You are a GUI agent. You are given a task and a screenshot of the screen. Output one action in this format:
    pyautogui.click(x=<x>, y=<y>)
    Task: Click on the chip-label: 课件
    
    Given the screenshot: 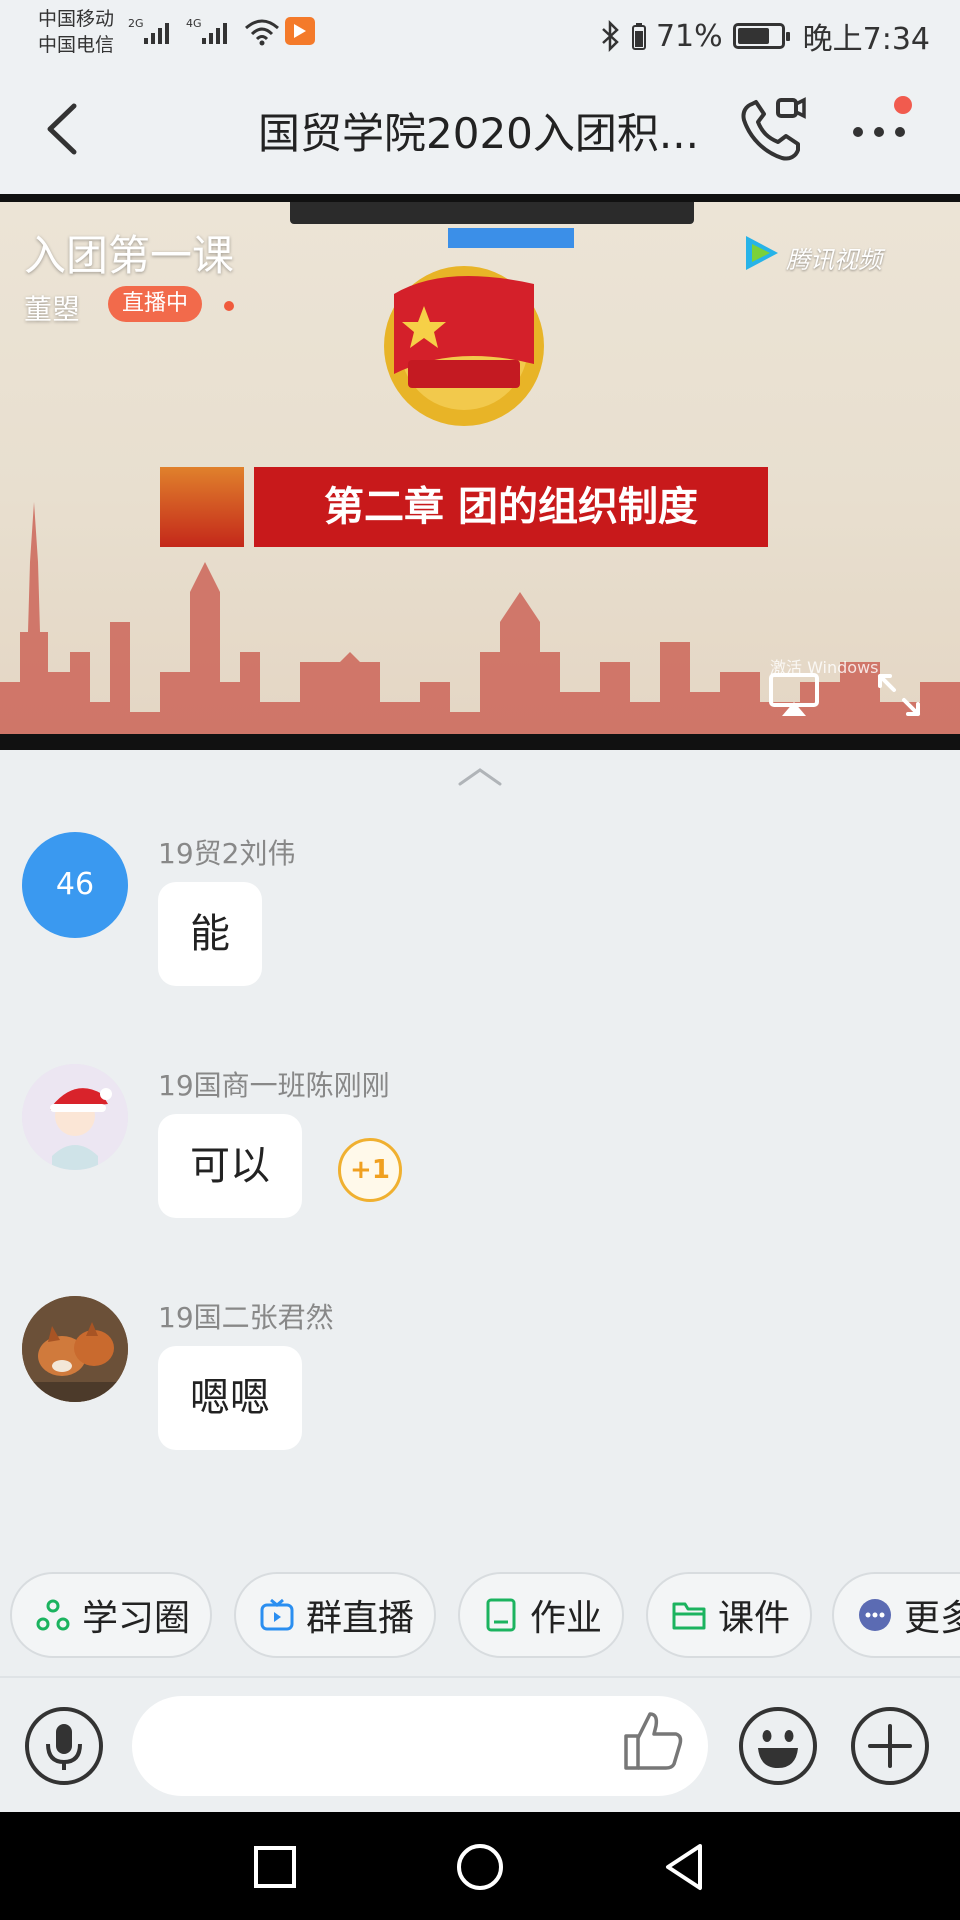 What is the action you would take?
    pyautogui.click(x=754, y=1618)
    